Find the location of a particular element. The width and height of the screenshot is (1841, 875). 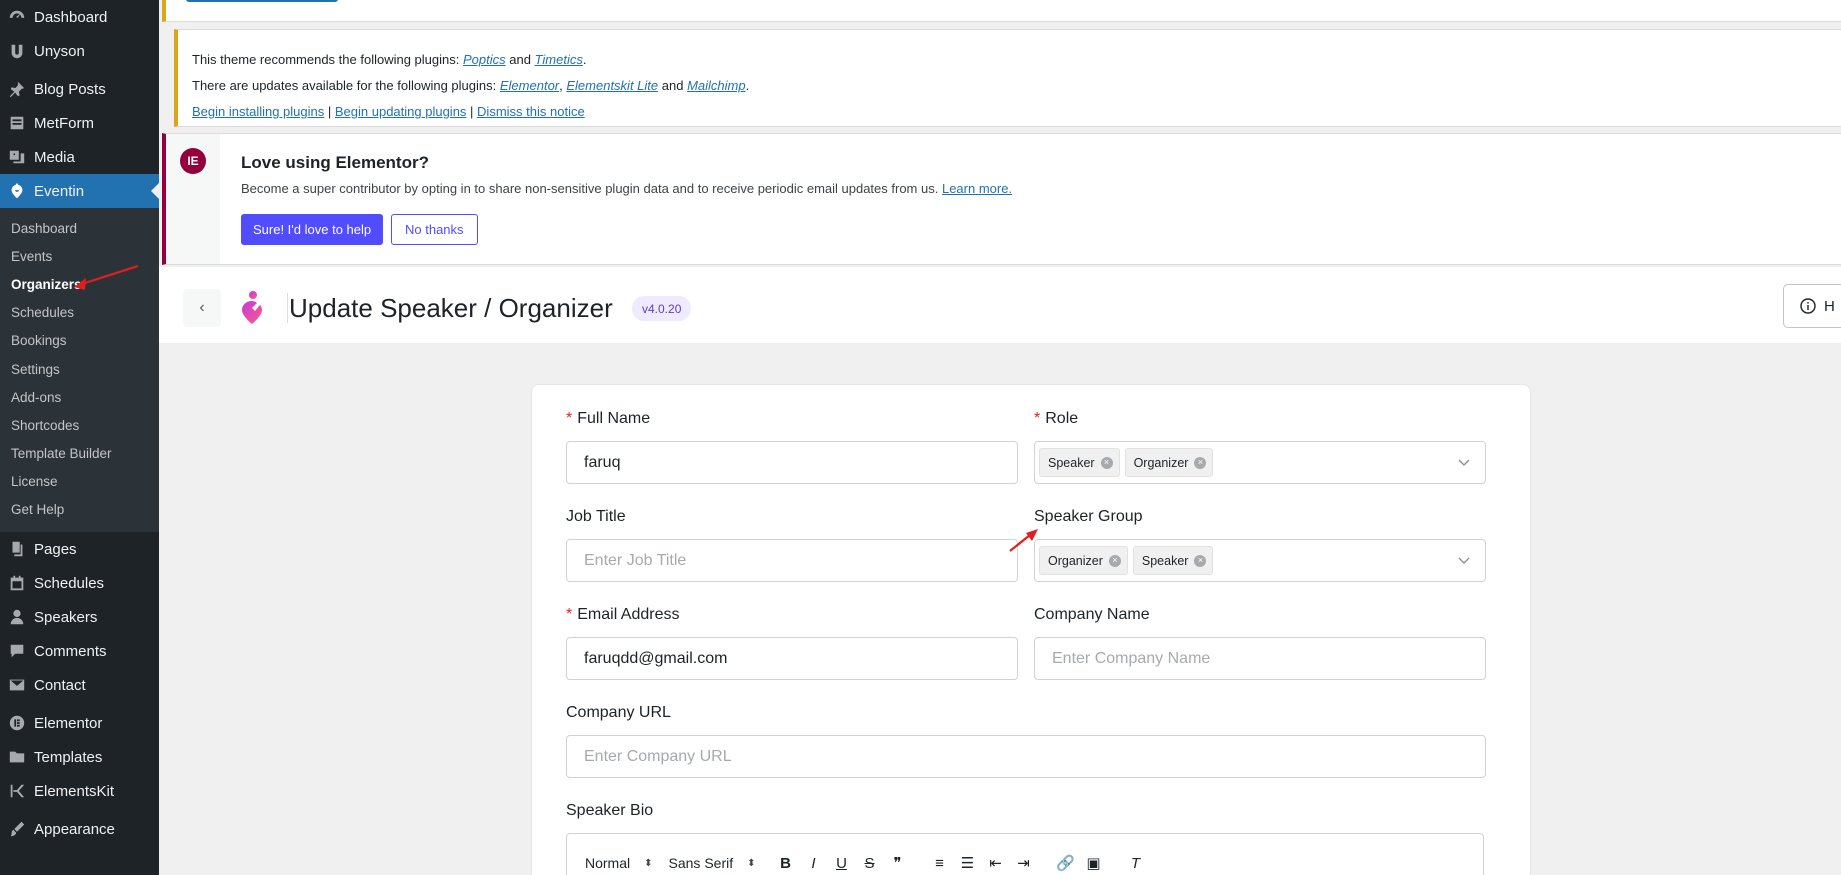

menu-templates: Templates is located at coordinates (79, 757).